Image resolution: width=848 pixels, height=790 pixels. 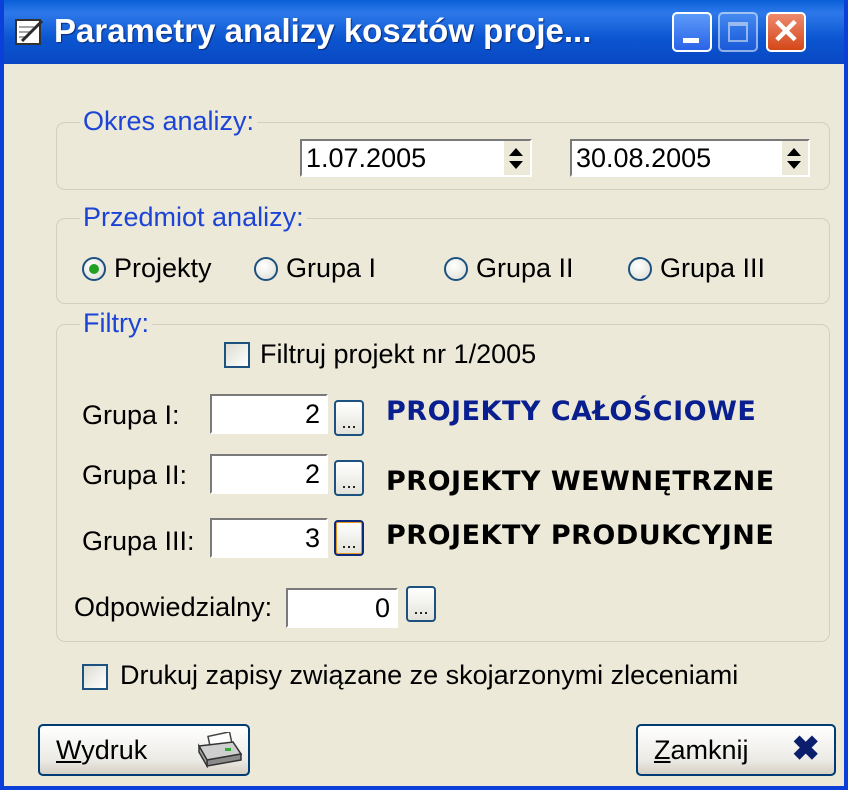 I want to click on radio-grupa-2-label: Grupa II, so click(x=525, y=268).